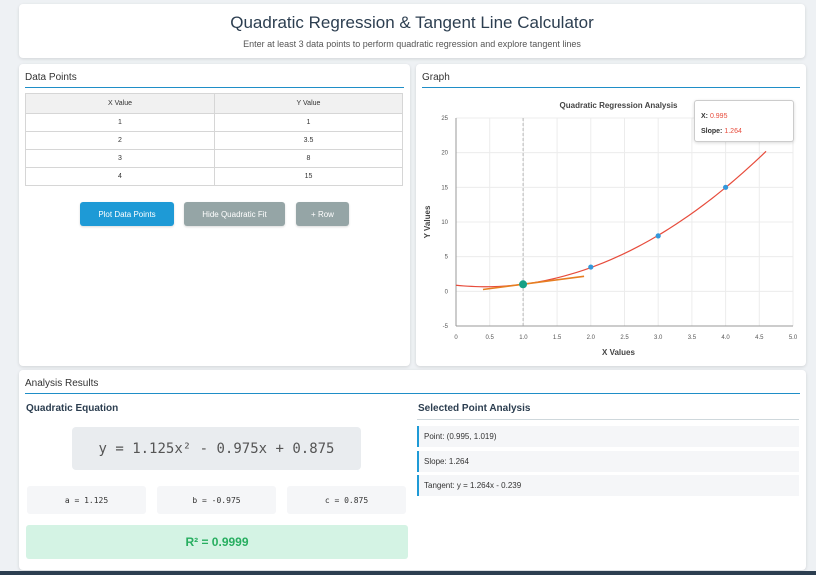 This screenshot has width=816, height=575. I want to click on quadratic-equation-heading: Quadratic Equation, so click(72, 408).